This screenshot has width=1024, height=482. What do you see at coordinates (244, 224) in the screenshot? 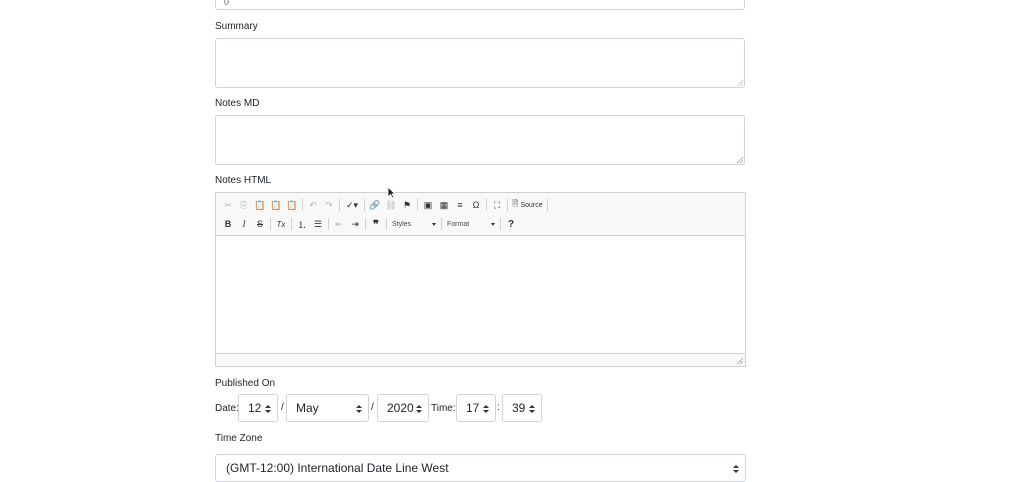
I see `italic-icon: I` at bounding box center [244, 224].